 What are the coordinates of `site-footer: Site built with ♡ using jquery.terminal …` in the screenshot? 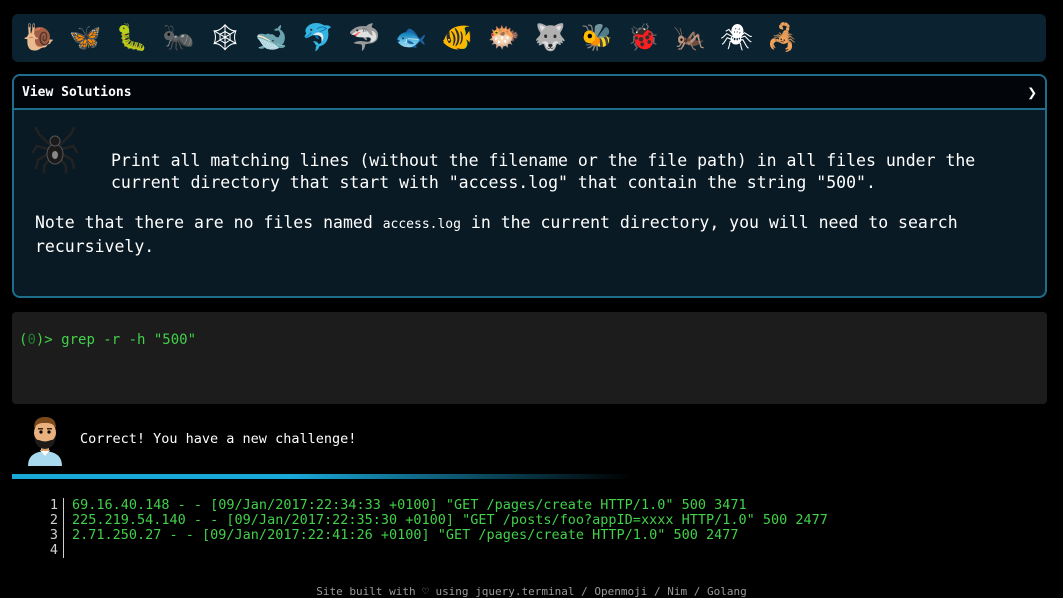 It's located at (531, 591).